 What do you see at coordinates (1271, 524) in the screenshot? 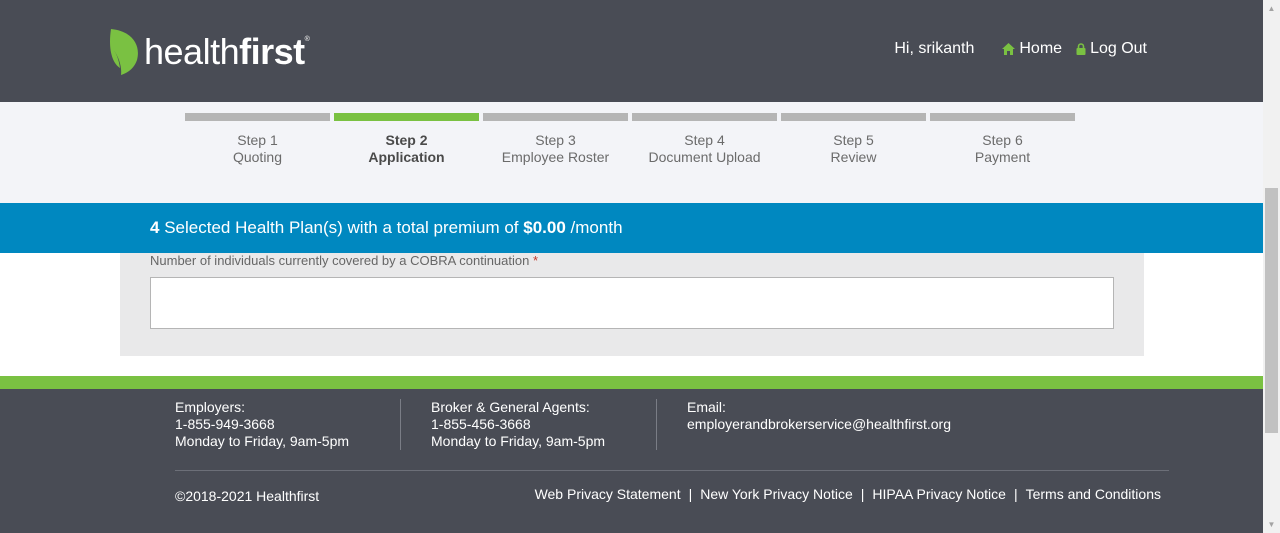
I see `scroll-down-arrow-icon: ▼` at bounding box center [1271, 524].